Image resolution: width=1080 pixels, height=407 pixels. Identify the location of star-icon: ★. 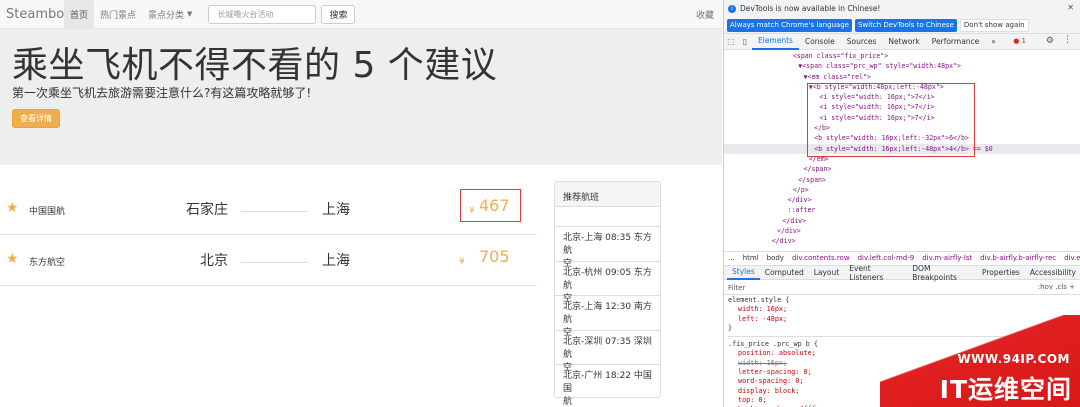
(12, 259).